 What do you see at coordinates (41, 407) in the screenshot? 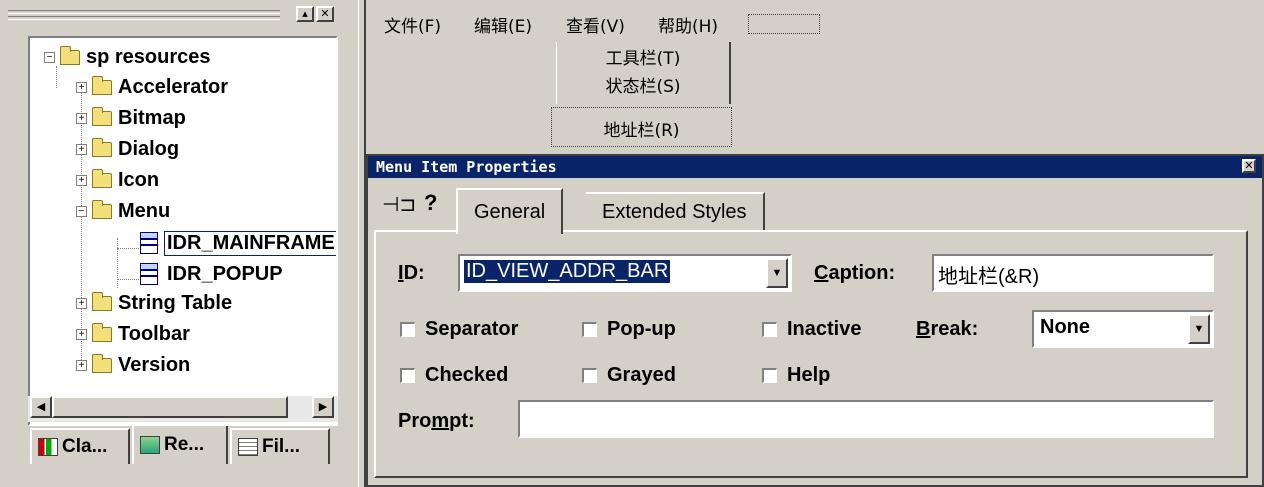
I see `scroll-left-arrow-icon: ◀` at bounding box center [41, 407].